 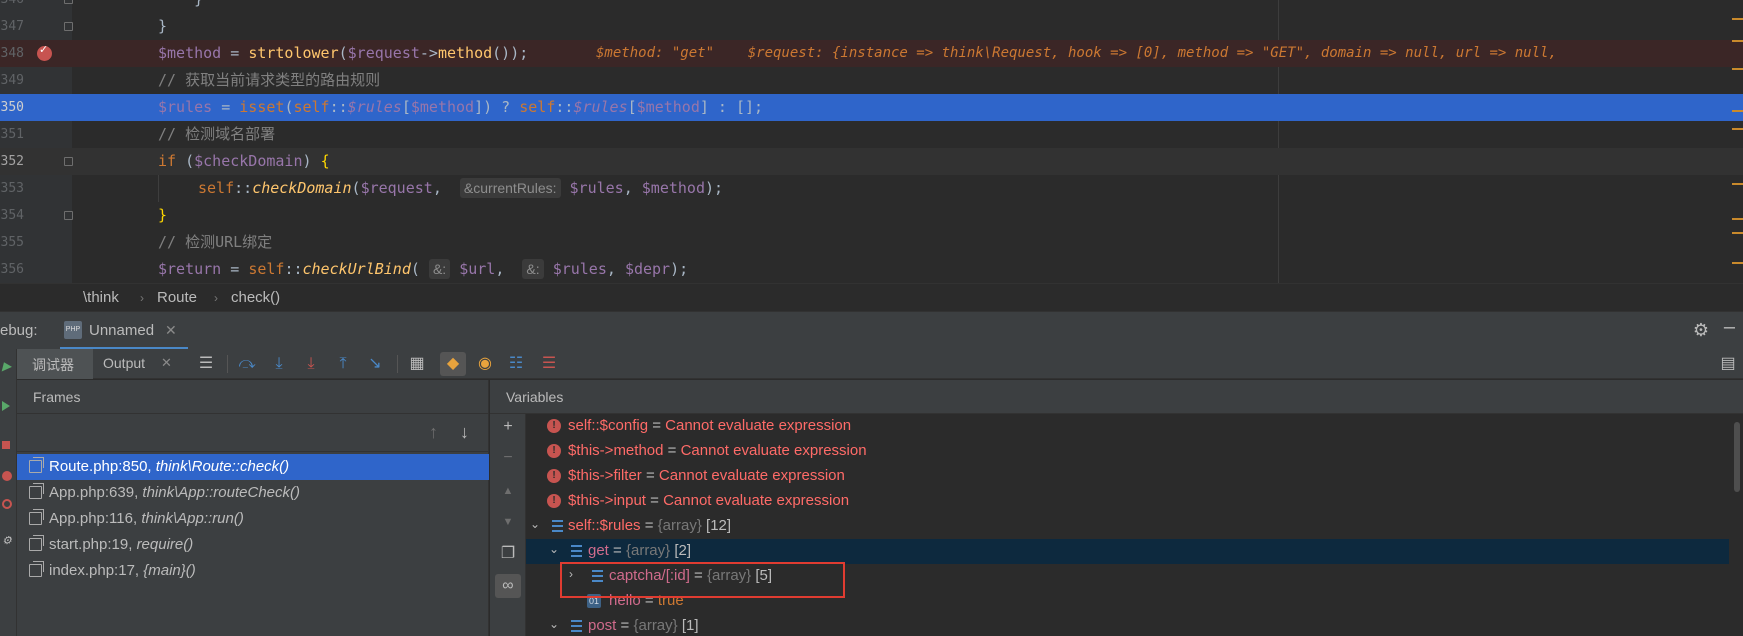 What do you see at coordinates (1127, 526) in the screenshot?
I see `variable-row: ⌄ self::$rules = {array} [12]` at bounding box center [1127, 526].